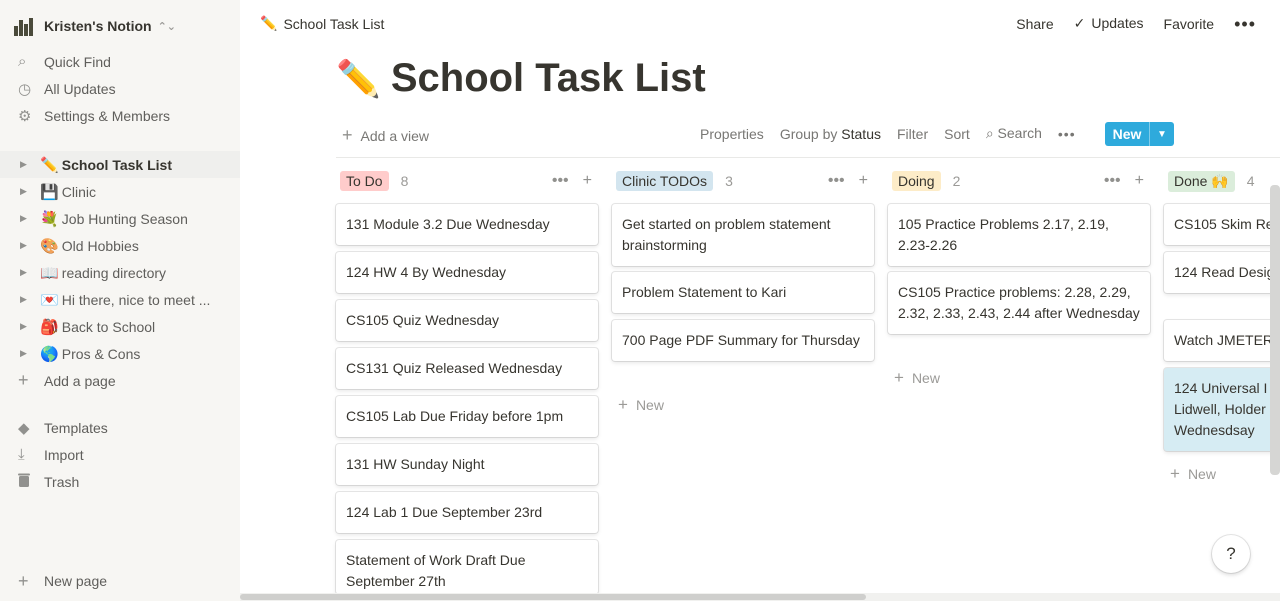  I want to click on sidebar-page-back-to-school: ▶ 🎒 Back to School, so click(120, 326).